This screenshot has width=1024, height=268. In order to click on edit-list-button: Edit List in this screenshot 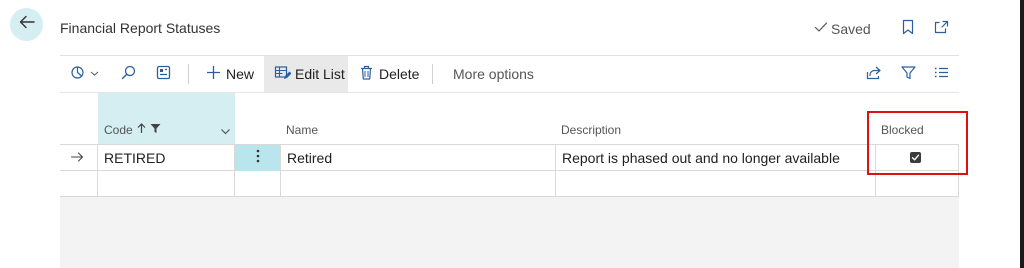, I will do `click(306, 74)`.